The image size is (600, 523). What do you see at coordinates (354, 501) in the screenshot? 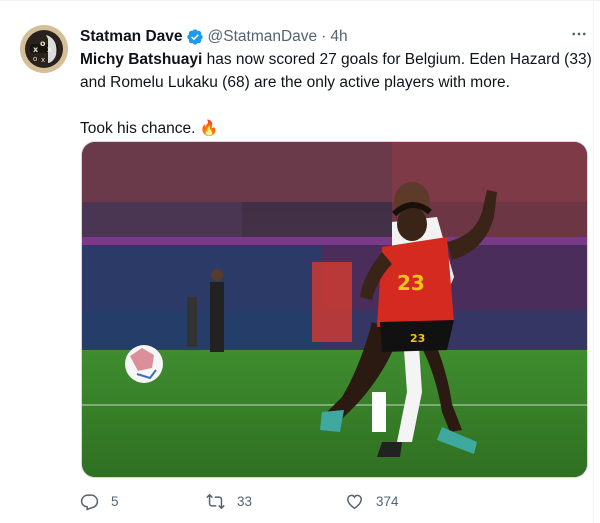
I see `like-icon` at bounding box center [354, 501].